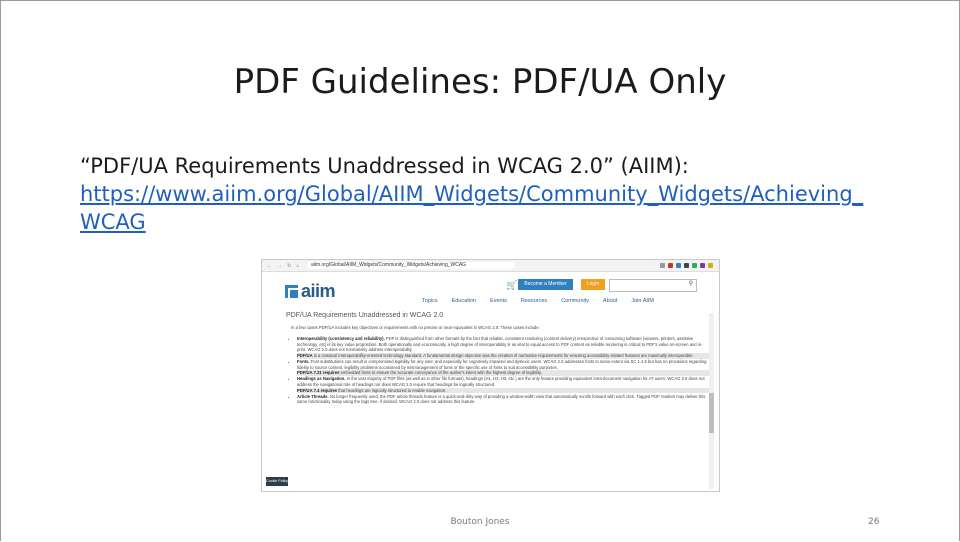  Describe the element at coordinates (710, 265) in the screenshot. I see `profile-icon` at that location.